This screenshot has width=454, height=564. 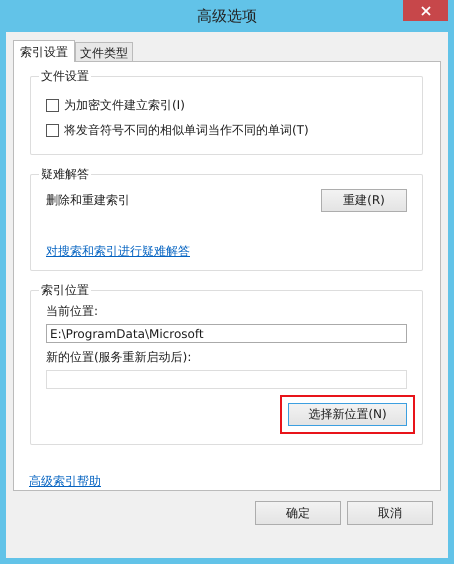 I want to click on group-title: 疑难解答, so click(x=65, y=174).